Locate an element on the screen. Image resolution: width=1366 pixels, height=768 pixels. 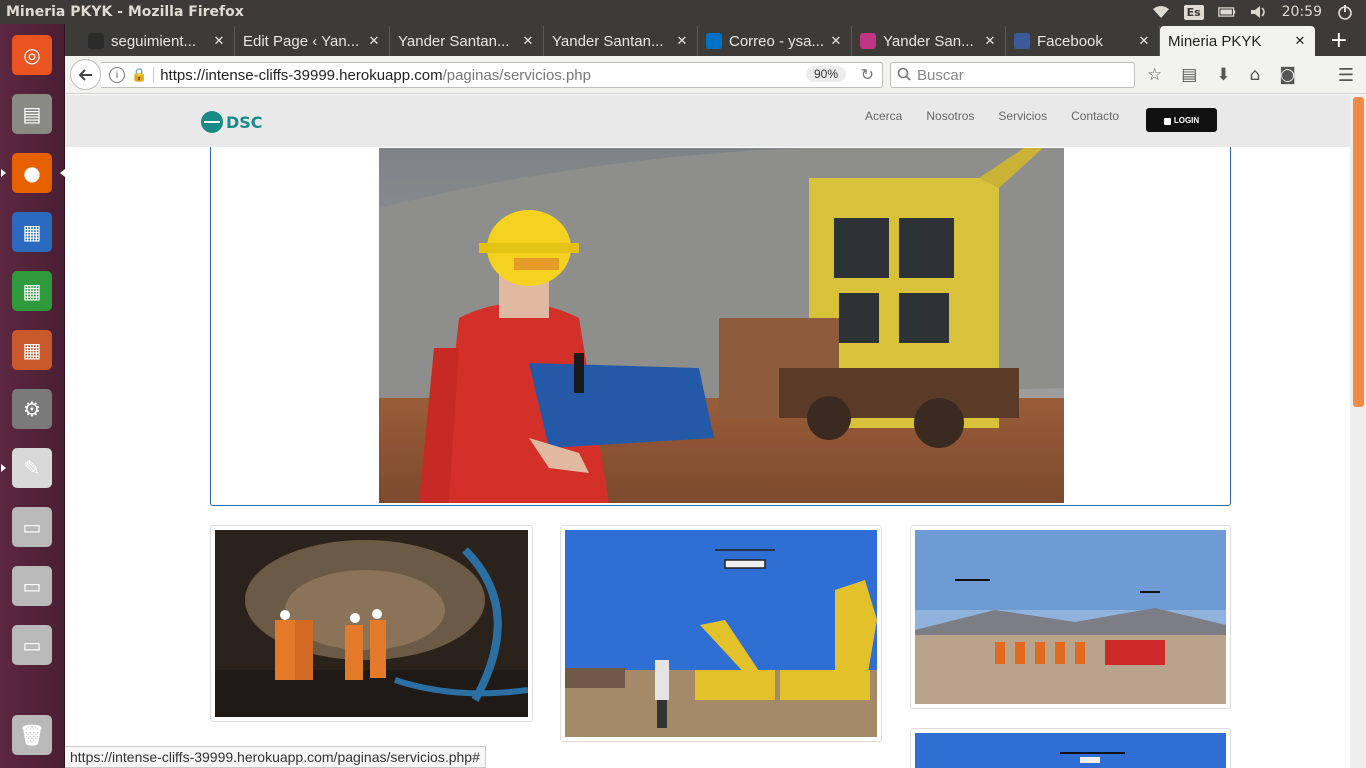
drive-icon-3-glyph: ▭ is located at coordinates (32, 645).